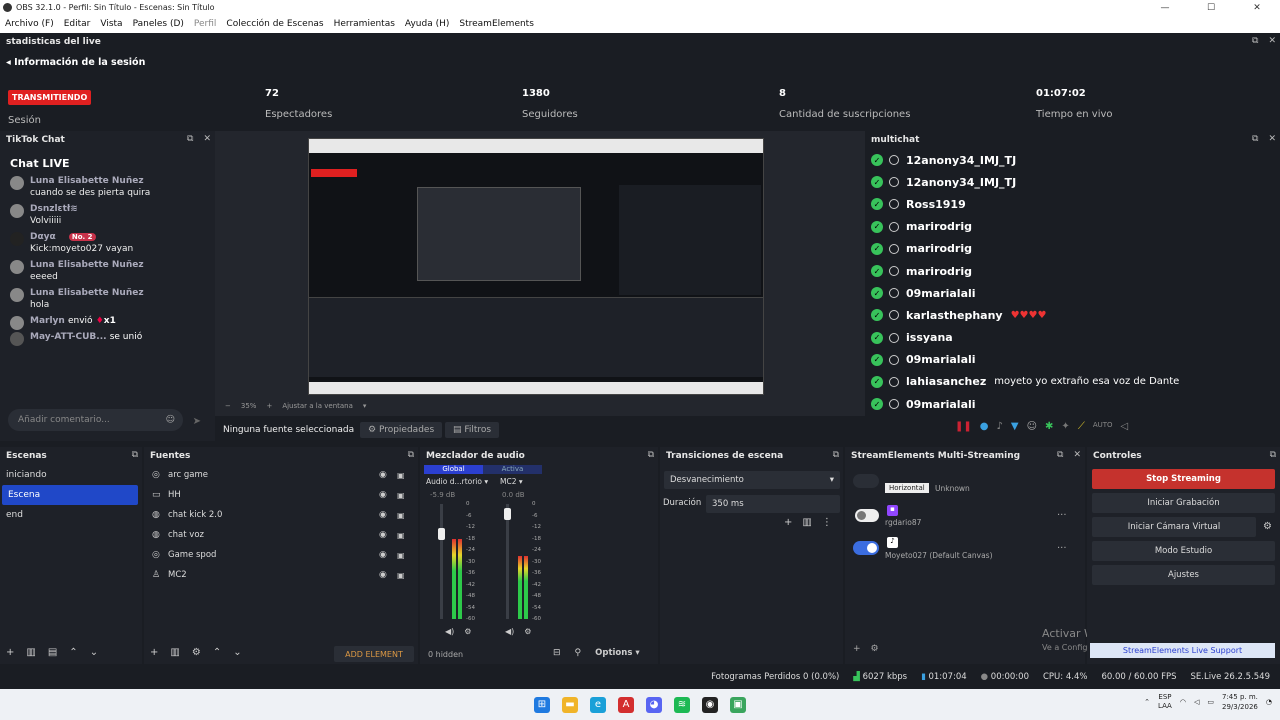 The width and height of the screenshot is (1280, 720). I want to click on source-item: ◎ arc game ◉ ▣, so click(281, 475).